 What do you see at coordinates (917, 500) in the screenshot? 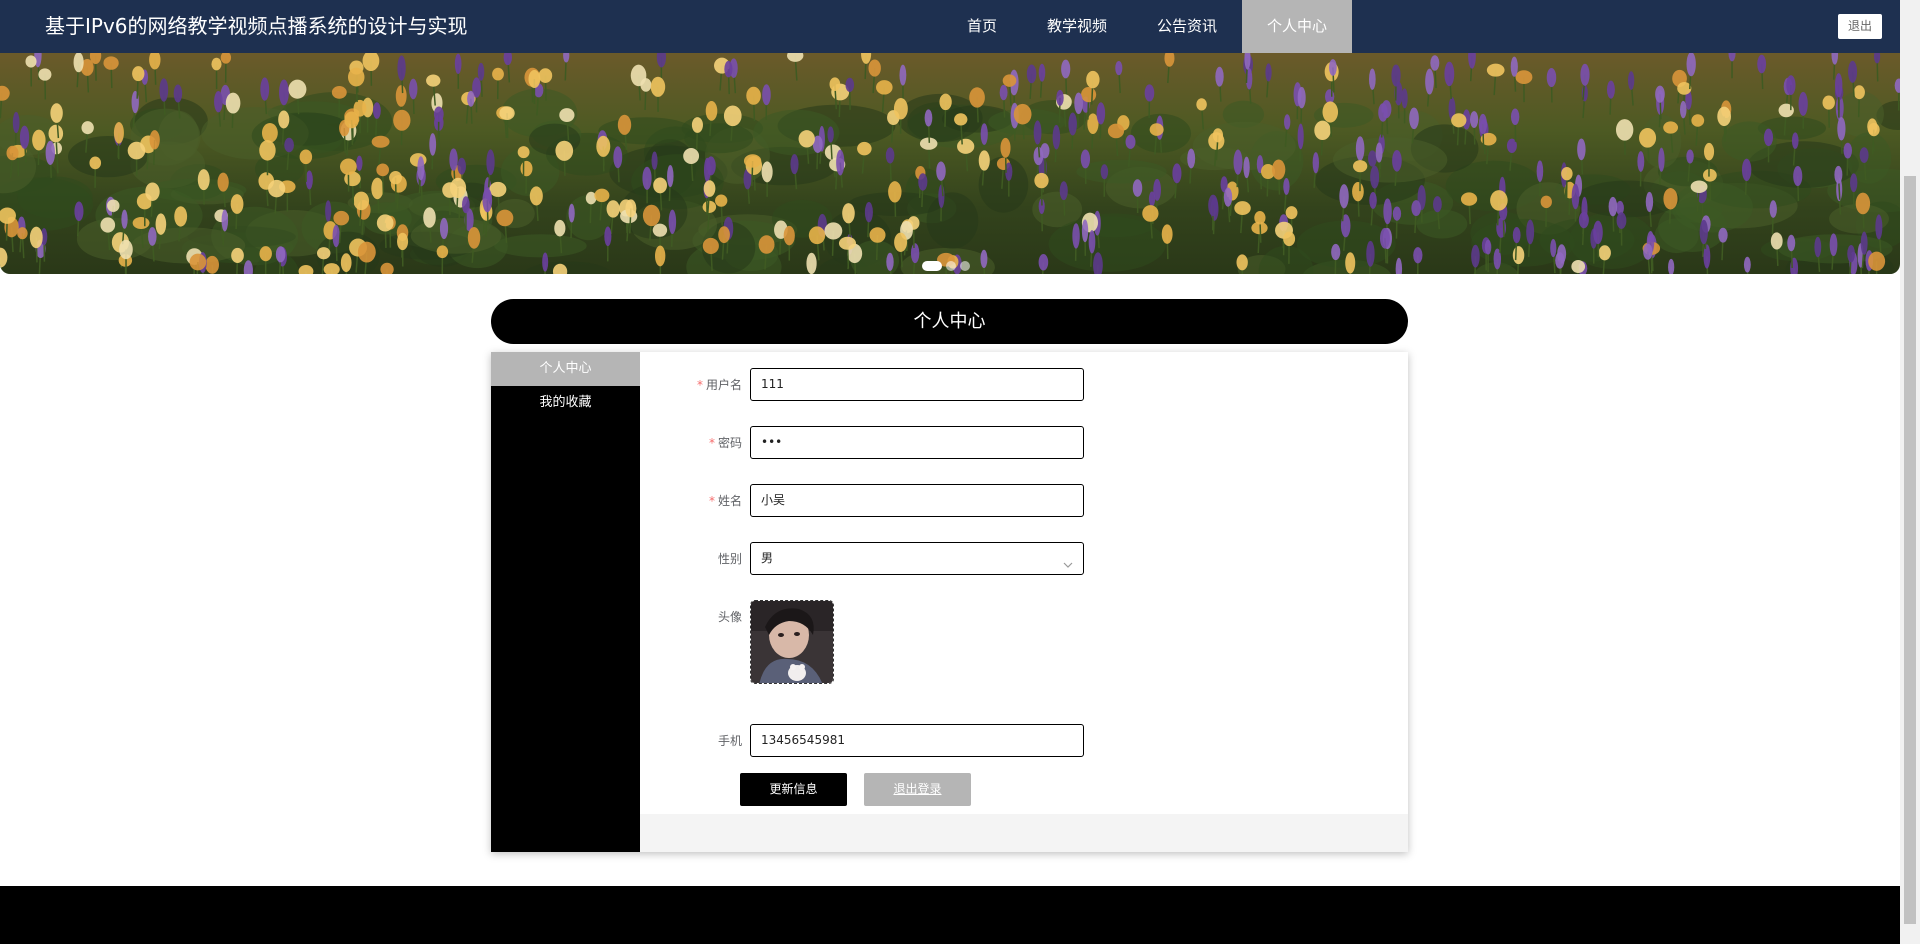
I see `name-field: 小吴` at bounding box center [917, 500].